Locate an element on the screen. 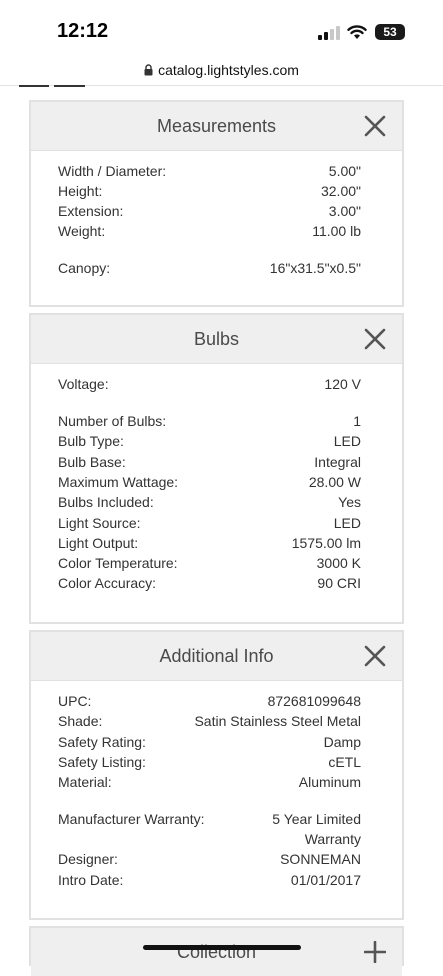 This screenshot has width=443, height=976. spec-label: Designer: is located at coordinates (88, 859).